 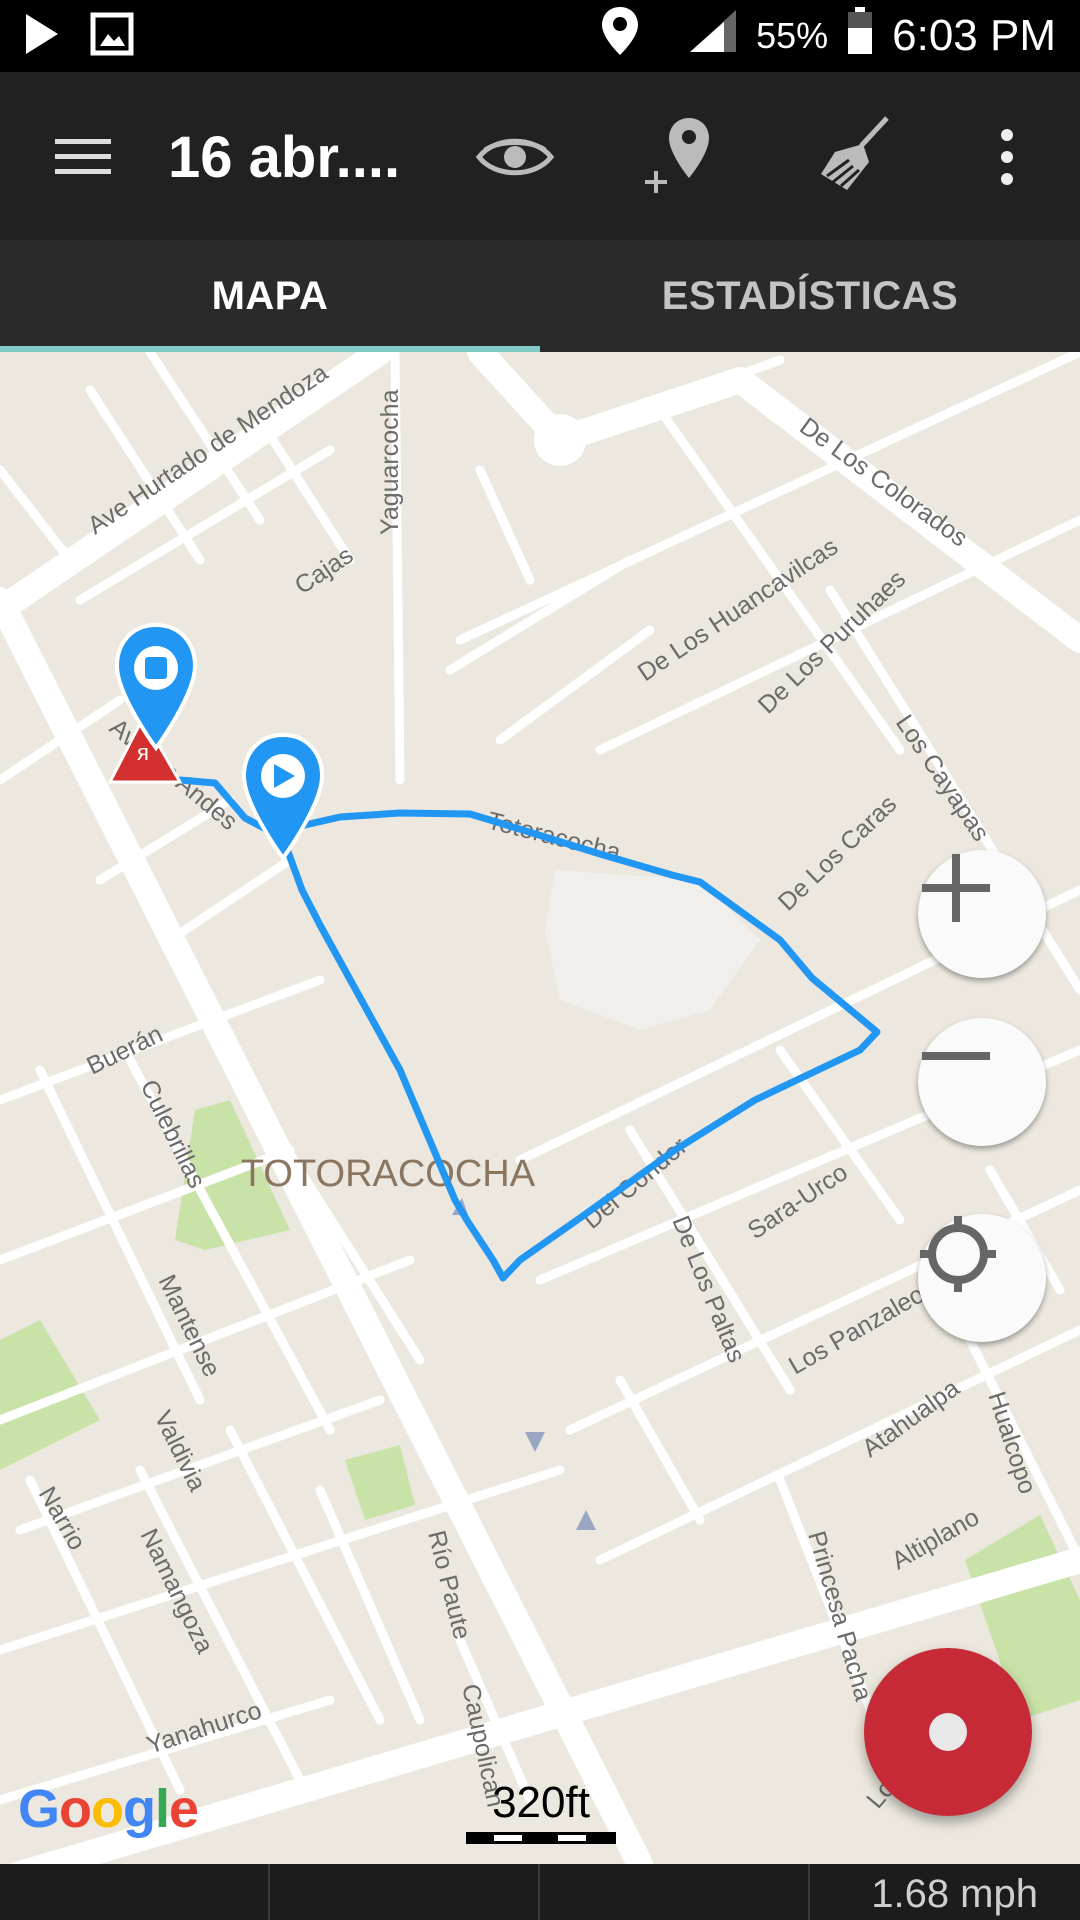 What do you see at coordinates (860, 36) in the screenshot?
I see `battery-icon` at bounding box center [860, 36].